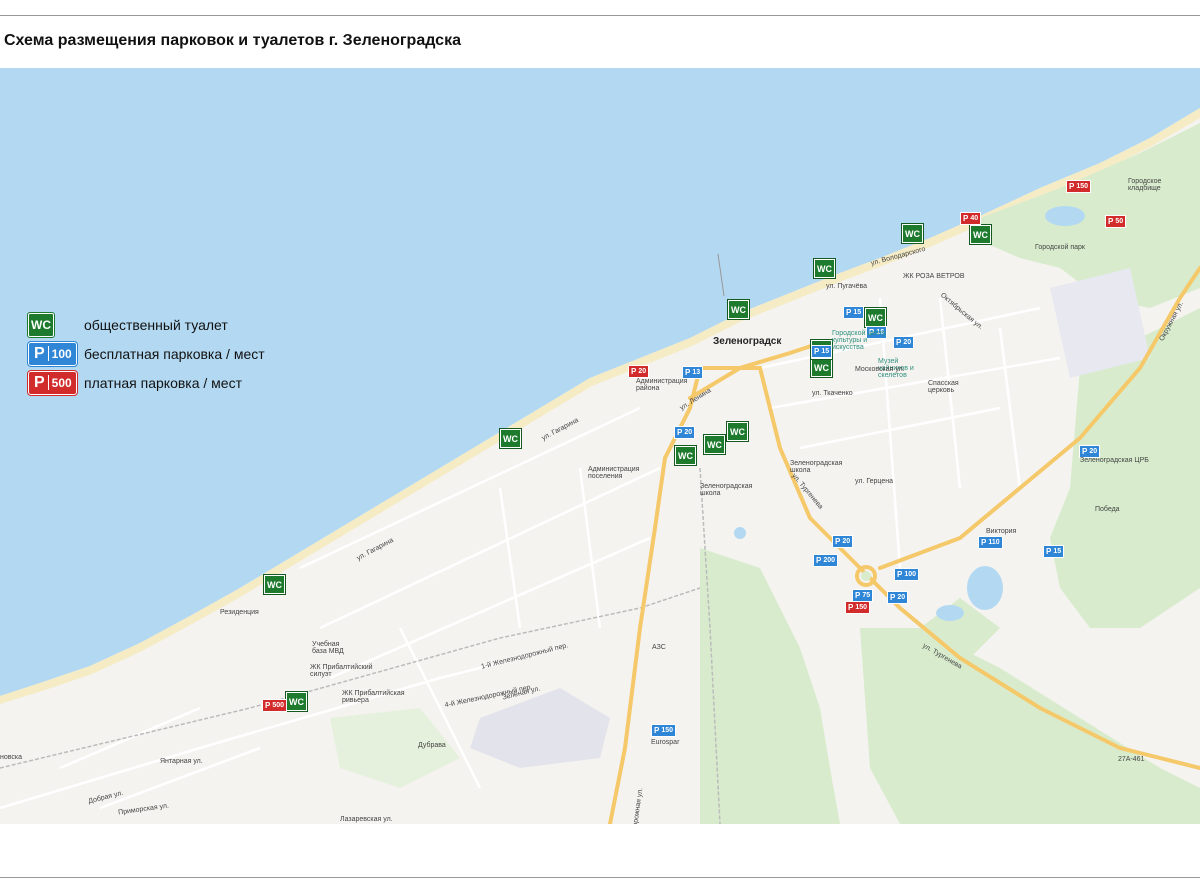 Image resolution: width=1200 pixels, height=892 pixels. What do you see at coordinates (275, 705) in the screenshot?
I see `paid-parking-marker: P 500` at bounding box center [275, 705].